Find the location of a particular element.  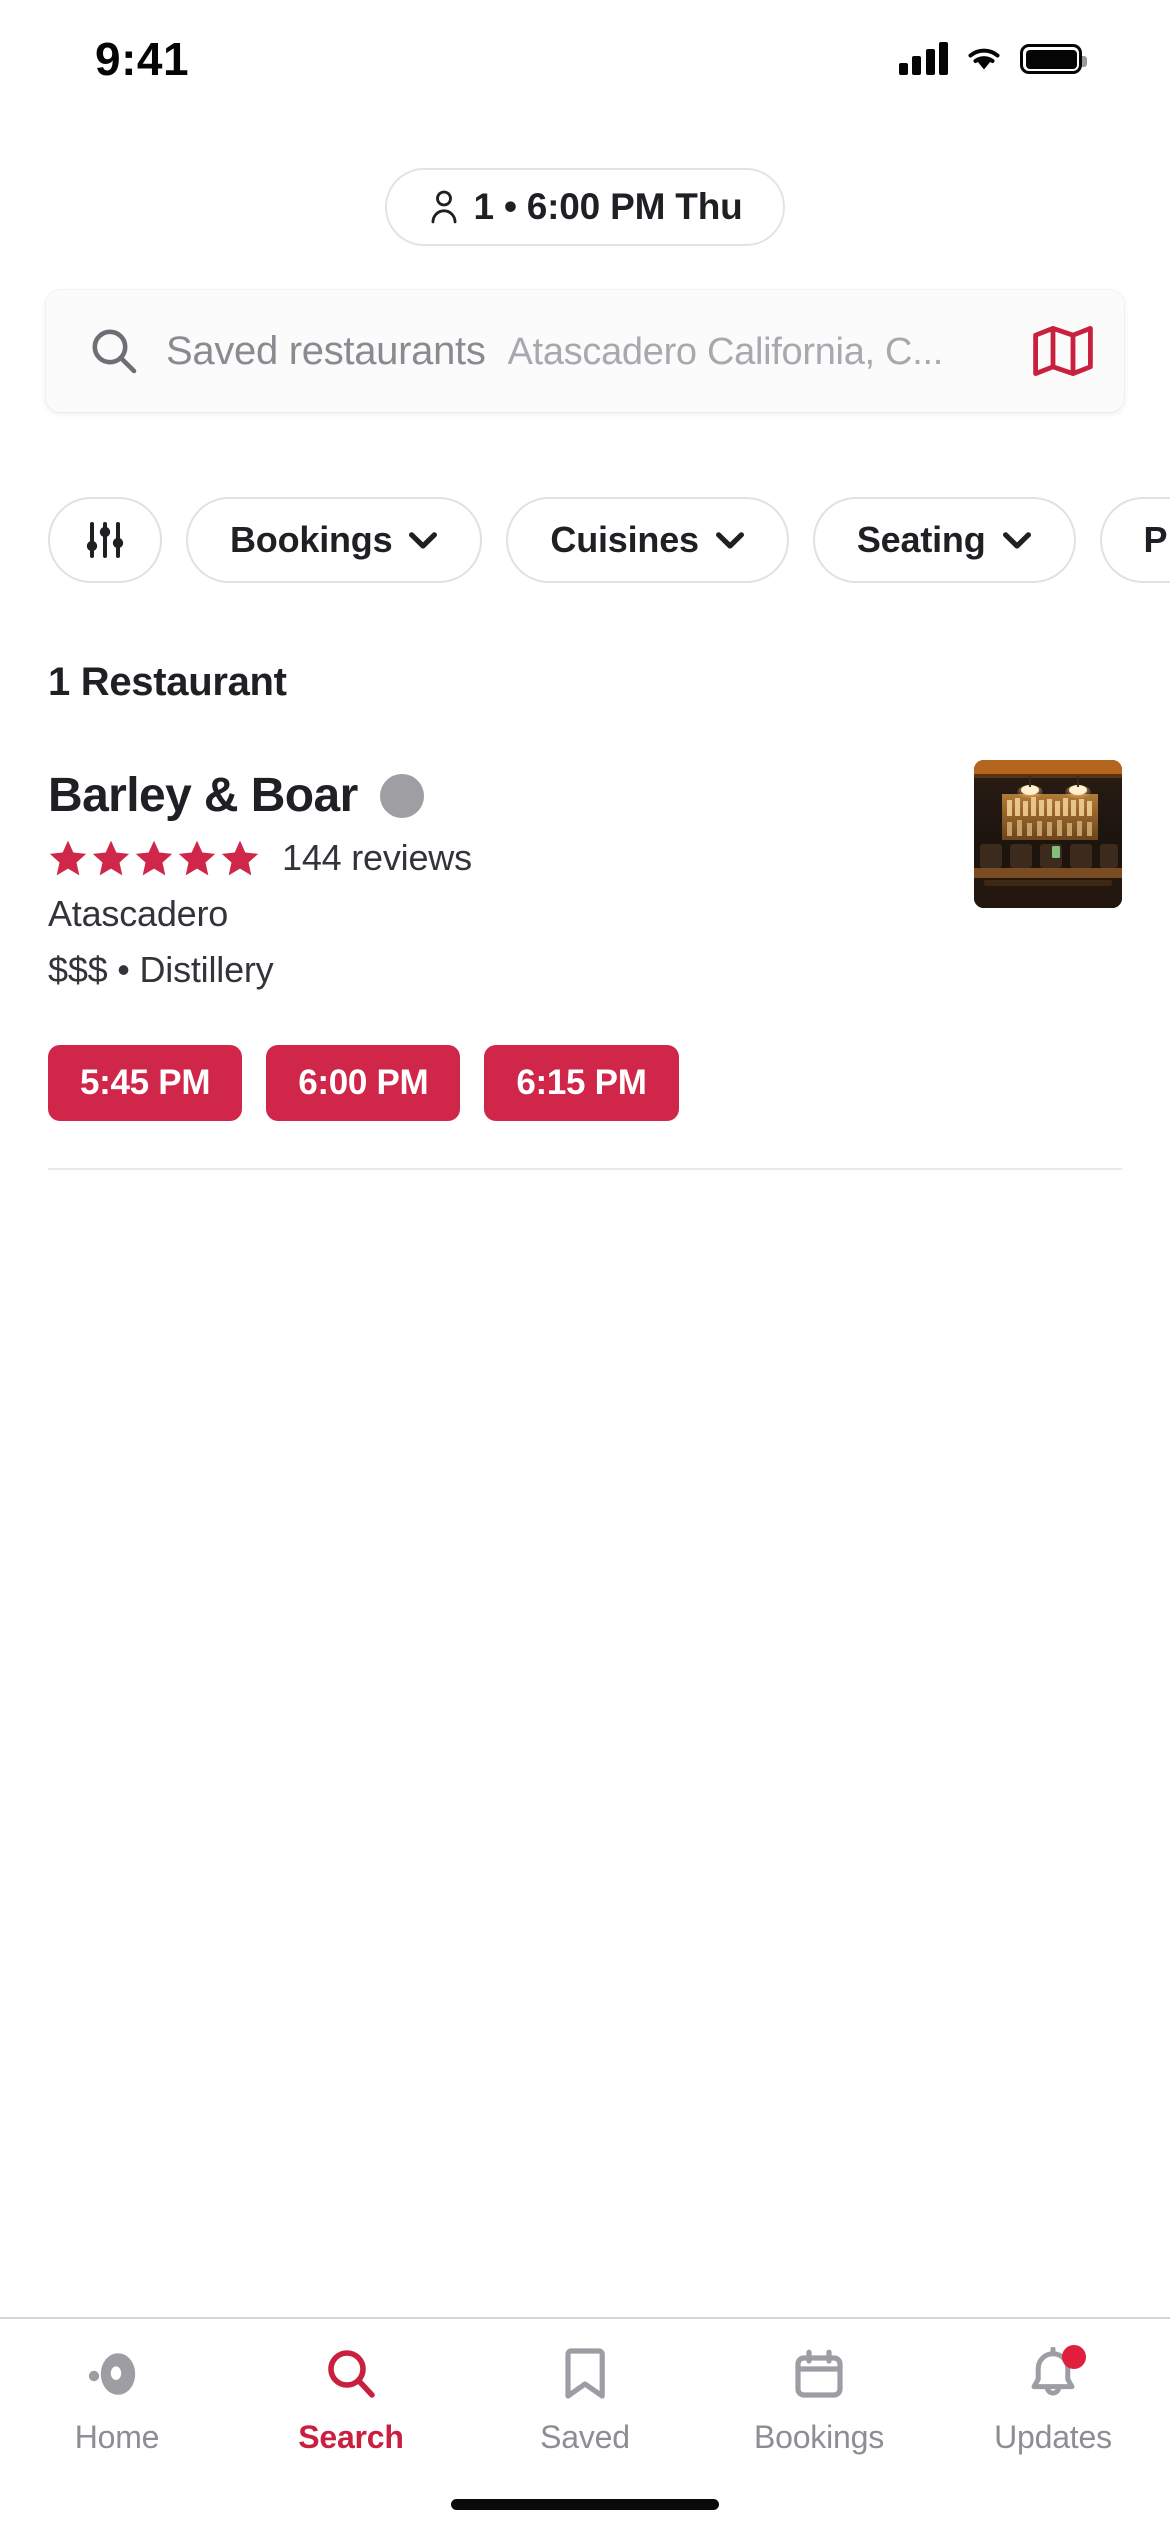

filter-chips-row: Bookings Cuisines Seating P is located at coordinates (585, 540).